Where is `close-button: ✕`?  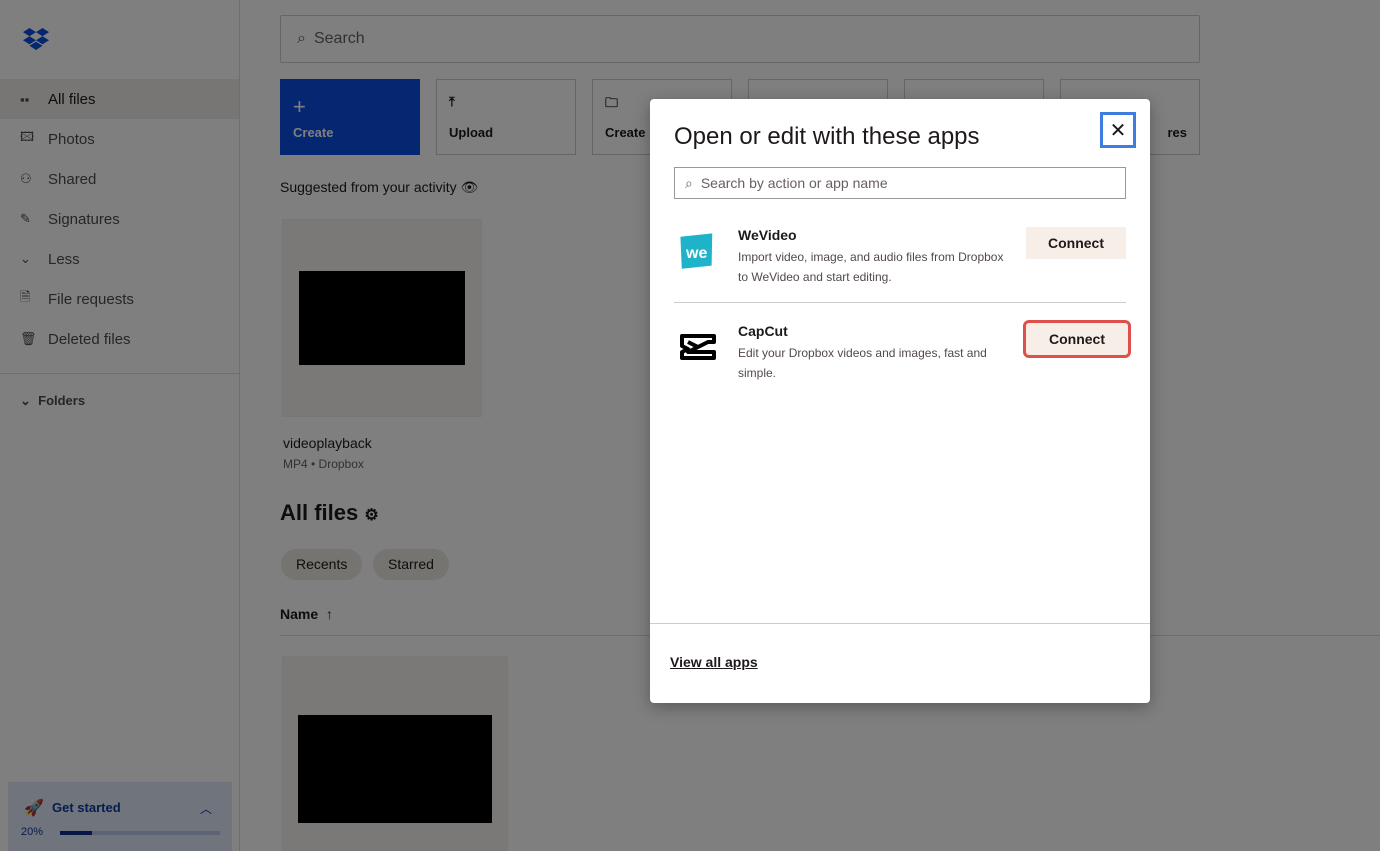
close-button: ✕ is located at coordinates (1118, 130).